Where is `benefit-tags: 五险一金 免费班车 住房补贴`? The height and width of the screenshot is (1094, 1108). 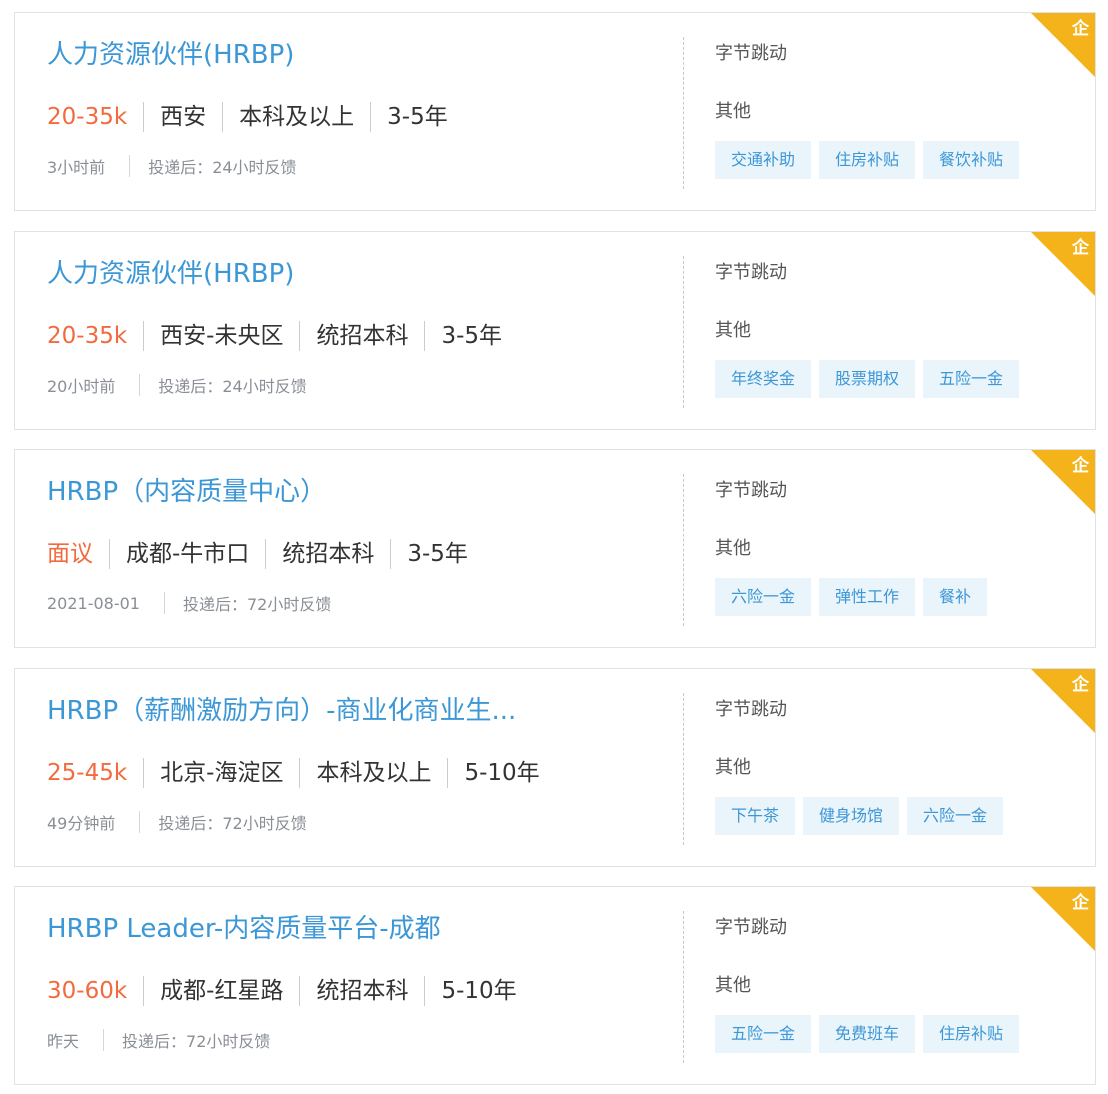 benefit-tags: 五险一金 免费班车 住房补贴 is located at coordinates (871, 1034).